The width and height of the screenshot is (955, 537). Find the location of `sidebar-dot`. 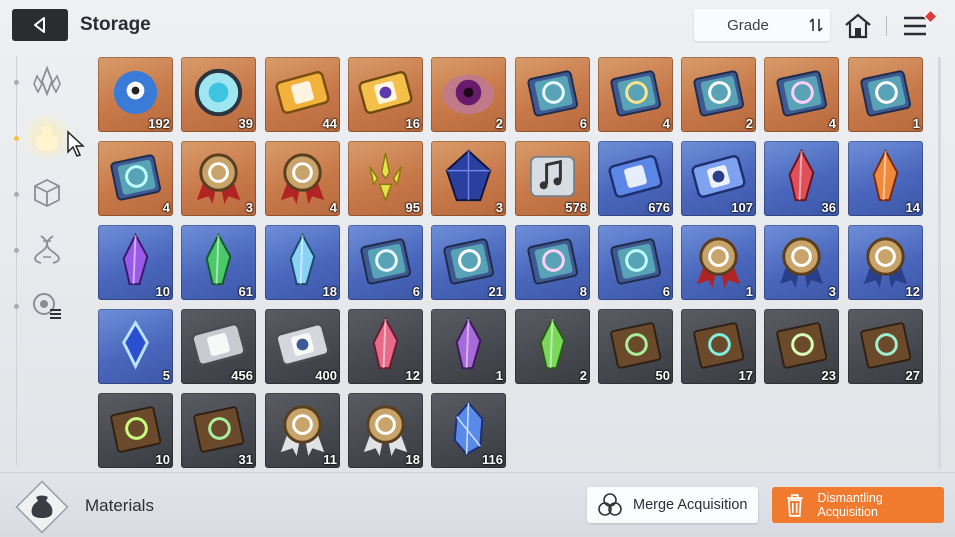

sidebar-dot is located at coordinates (16, 250).